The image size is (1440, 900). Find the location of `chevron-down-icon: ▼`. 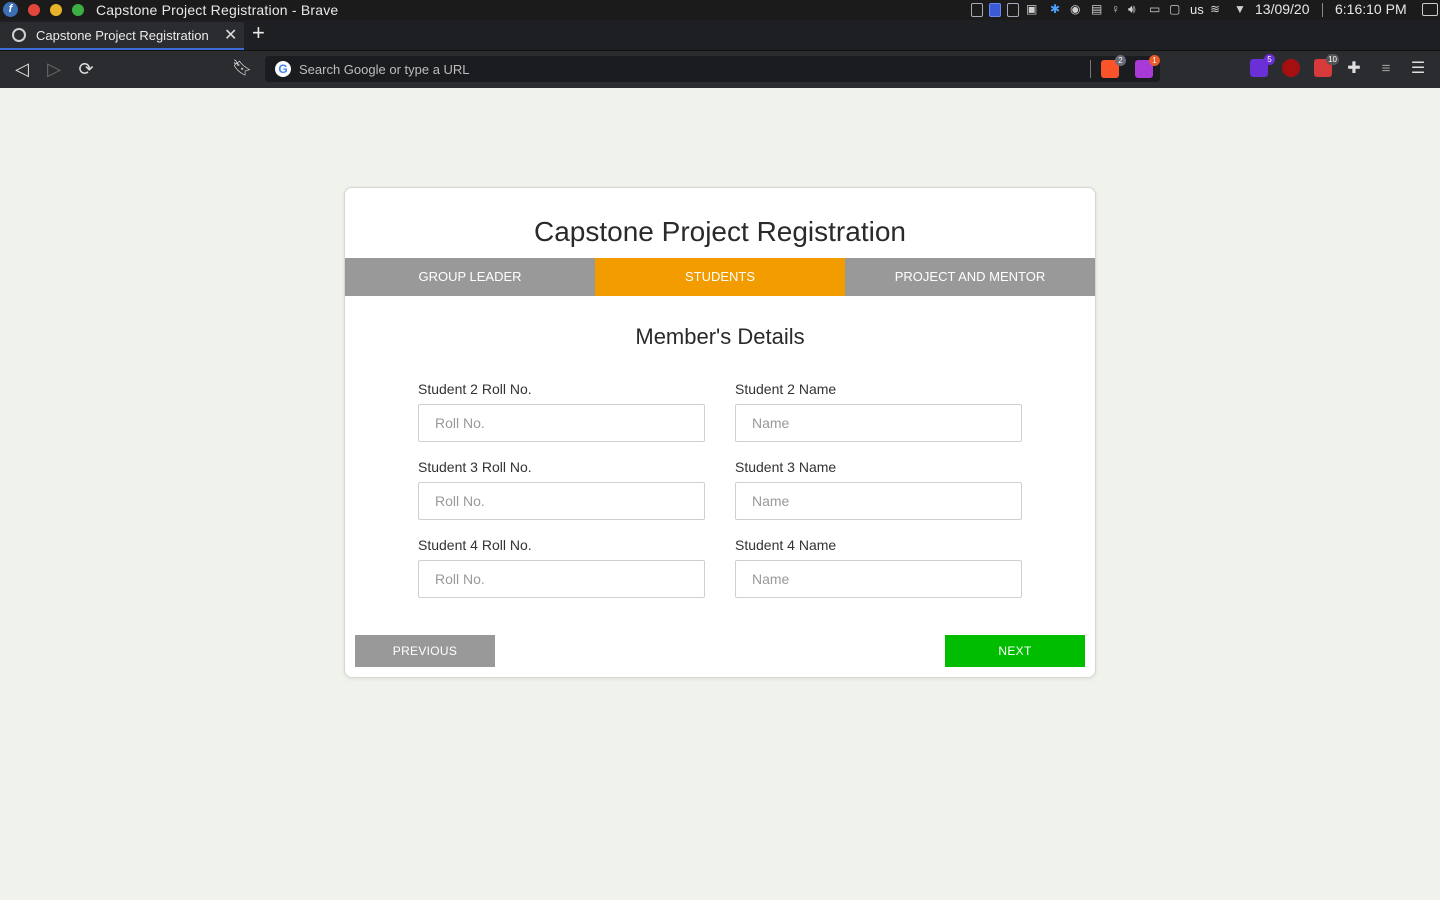

chevron-down-icon: ▼ is located at coordinates (1240, 9).